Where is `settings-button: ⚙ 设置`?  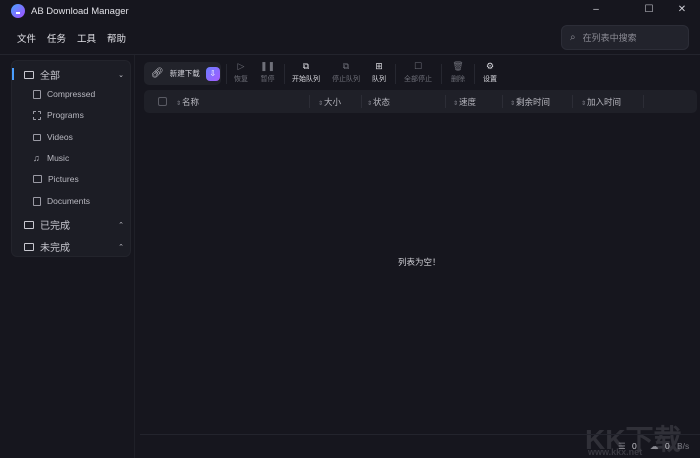
settings-button: ⚙ 设置 is located at coordinates (490, 72).